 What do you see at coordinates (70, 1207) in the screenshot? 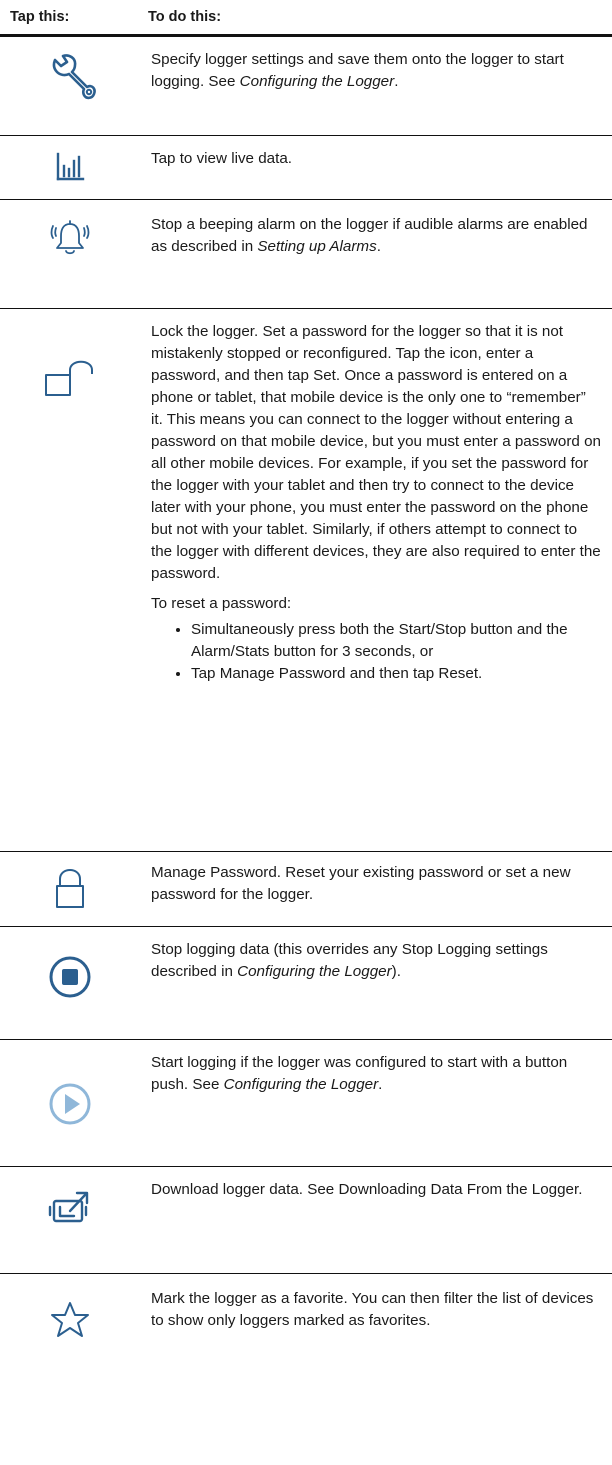
I see `download-icon` at bounding box center [70, 1207].